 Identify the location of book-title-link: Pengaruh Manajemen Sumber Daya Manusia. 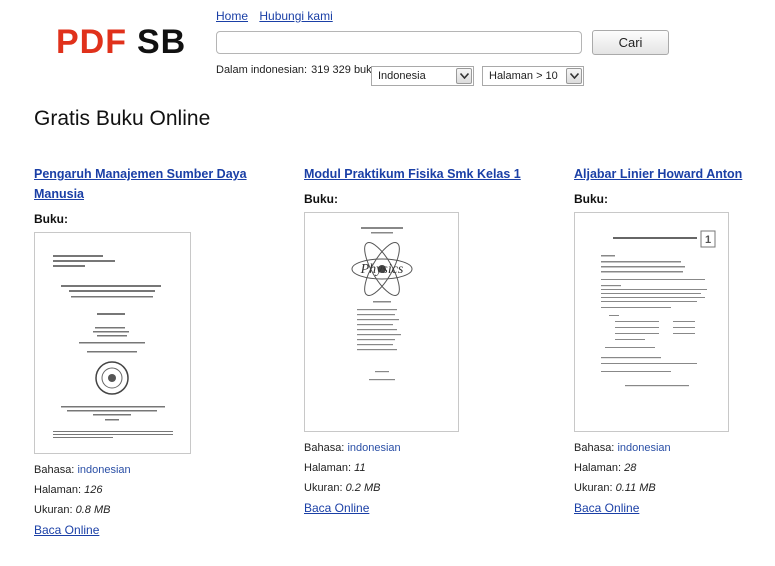
(144, 184).